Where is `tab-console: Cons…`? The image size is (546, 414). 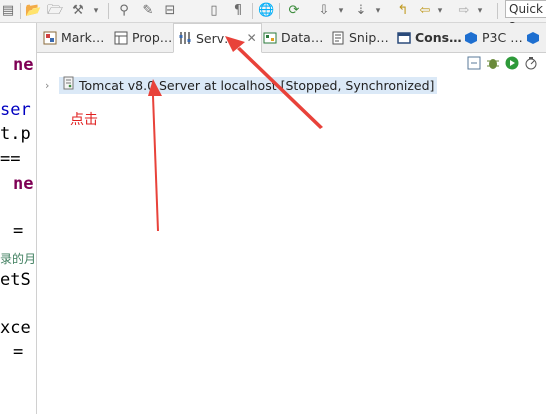
tab-console: Cons… is located at coordinates (429, 37).